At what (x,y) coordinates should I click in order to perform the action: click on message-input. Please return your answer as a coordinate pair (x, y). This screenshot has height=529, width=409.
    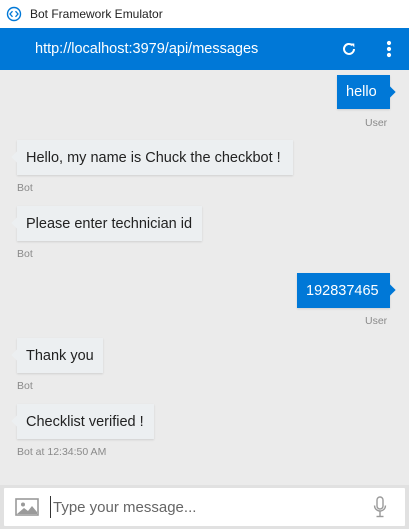
    Looking at the image, I should click on (203, 507).